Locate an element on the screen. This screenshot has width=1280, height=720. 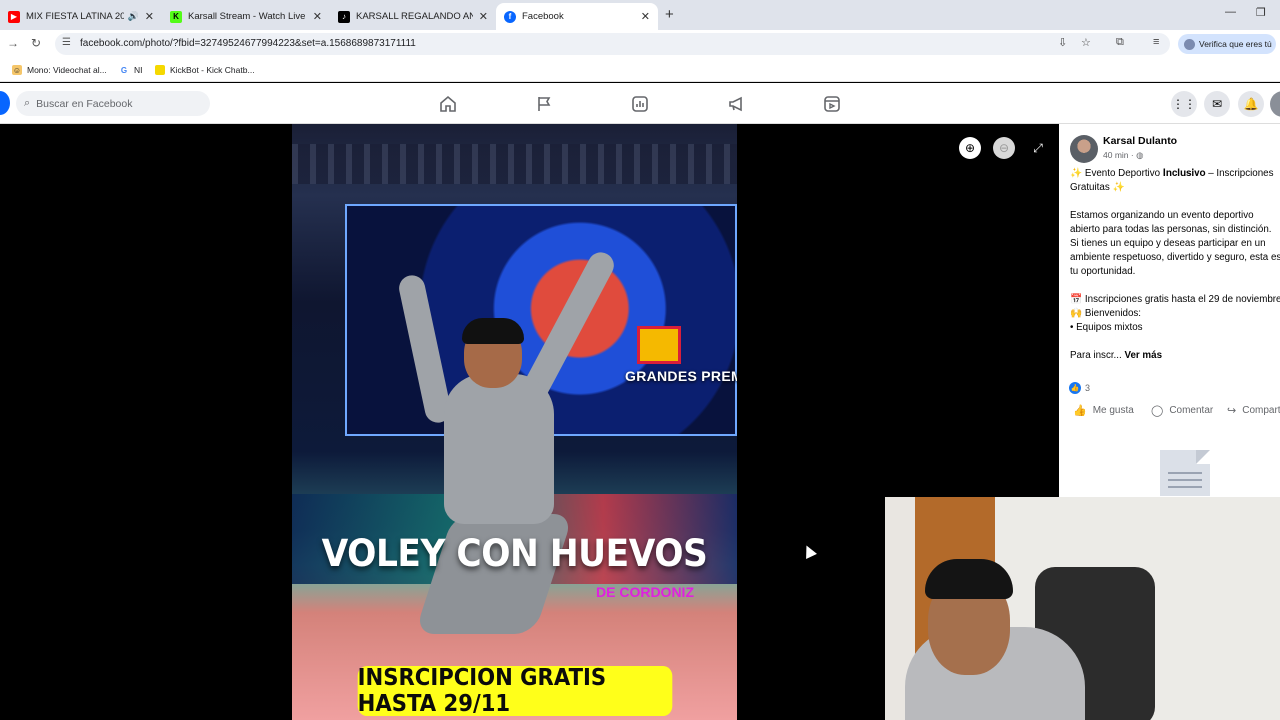
menu-grid-icon: ⋮⋮ is located at coordinates (1184, 104).